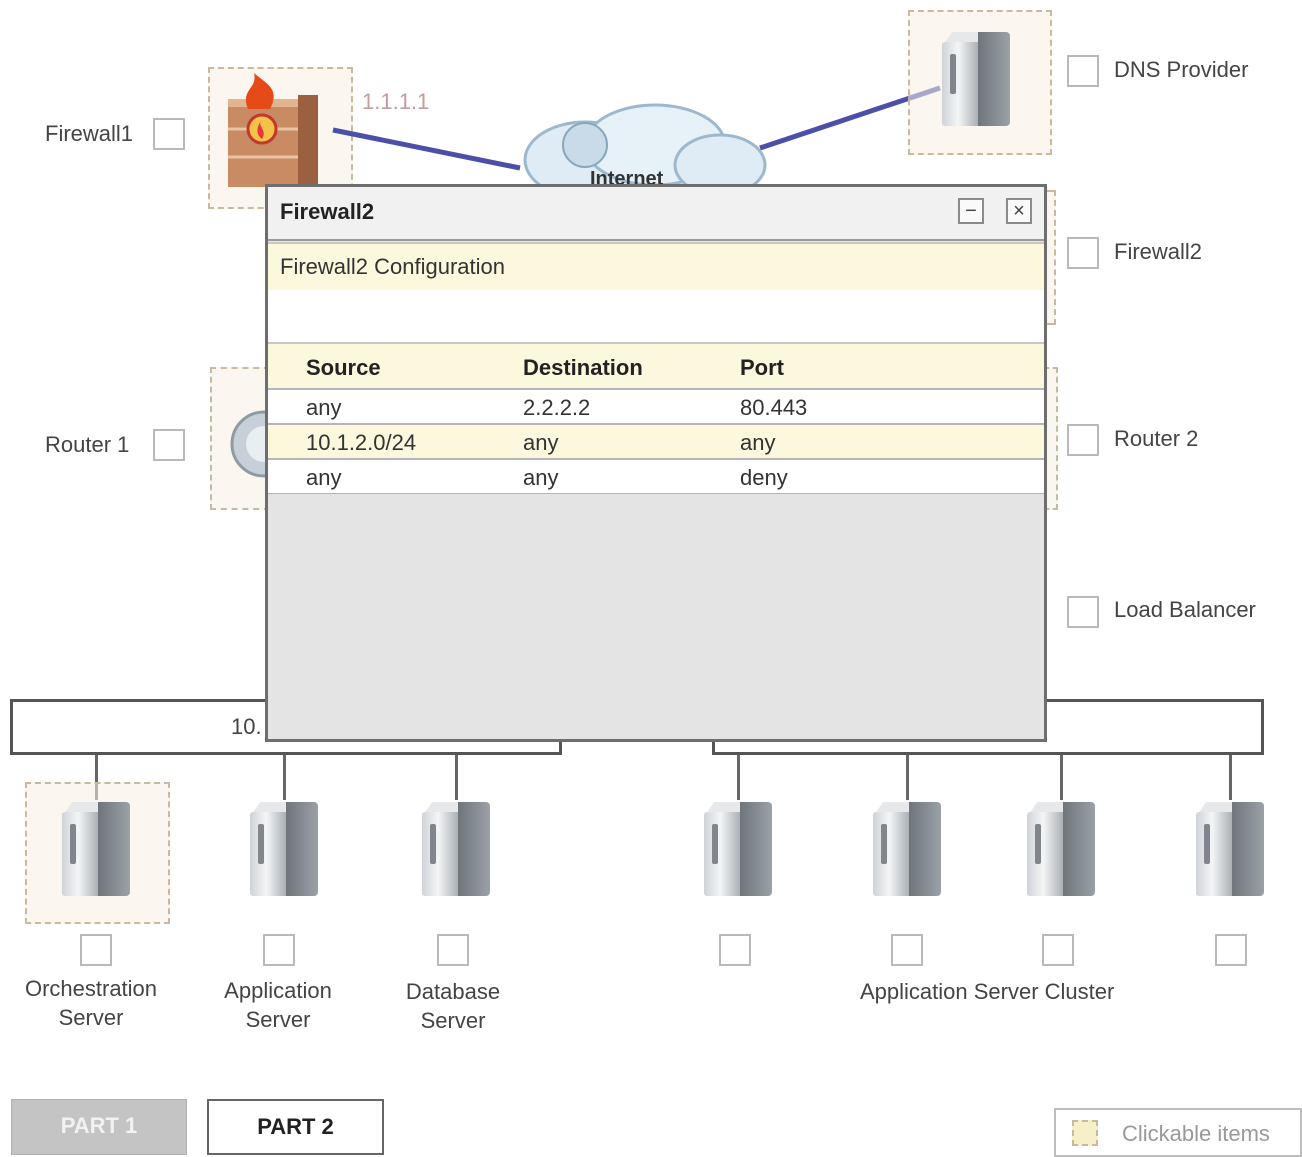 This screenshot has height=1157, width=1302. Describe the element at coordinates (1085, 1133) in the screenshot. I see `clickable-item-swatch-icon` at that location.